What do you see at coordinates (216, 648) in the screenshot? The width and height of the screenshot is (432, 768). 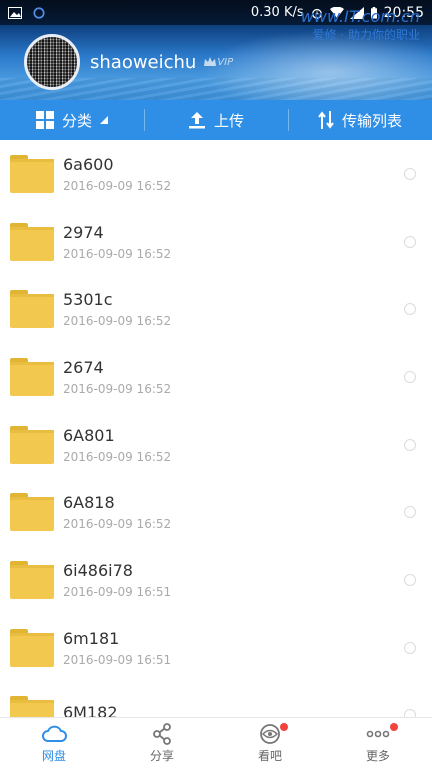 I see `file-row: 6m181 2016-09-09 16:51` at bounding box center [216, 648].